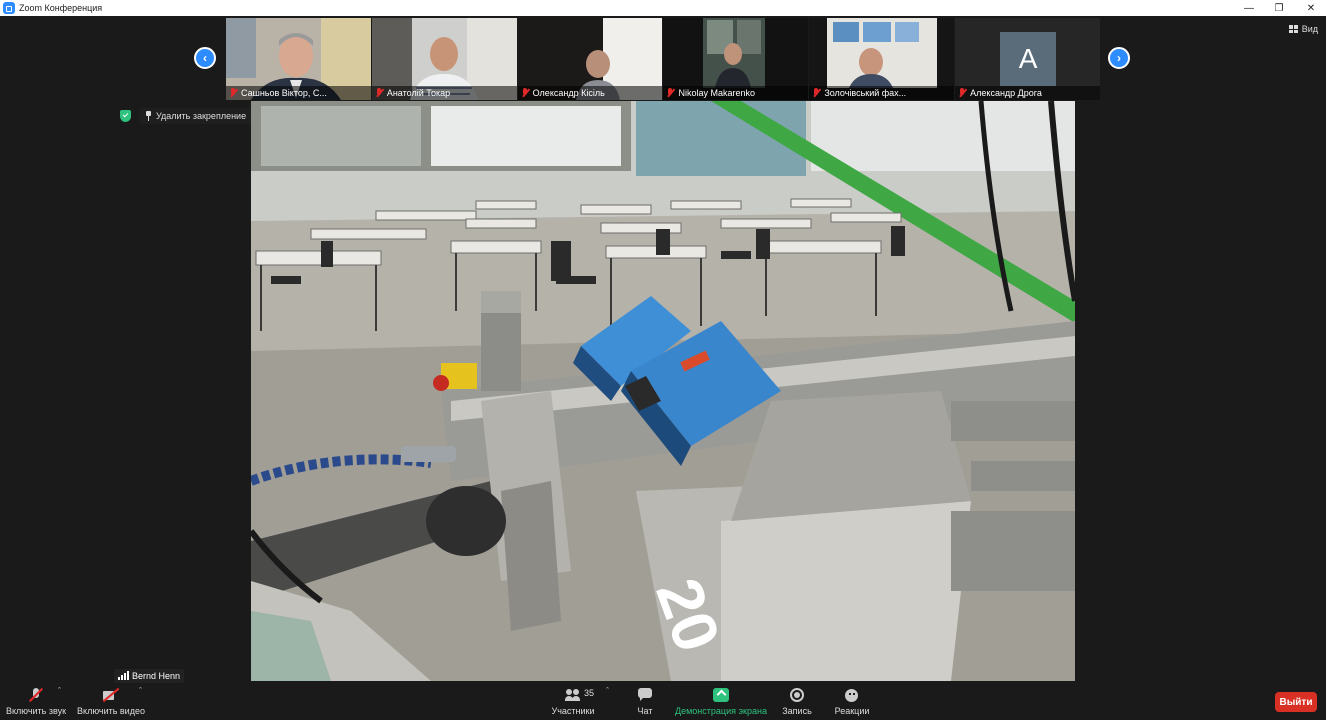 The image size is (1326, 720). What do you see at coordinates (797, 695) in the screenshot?
I see `record-icon` at bounding box center [797, 695].